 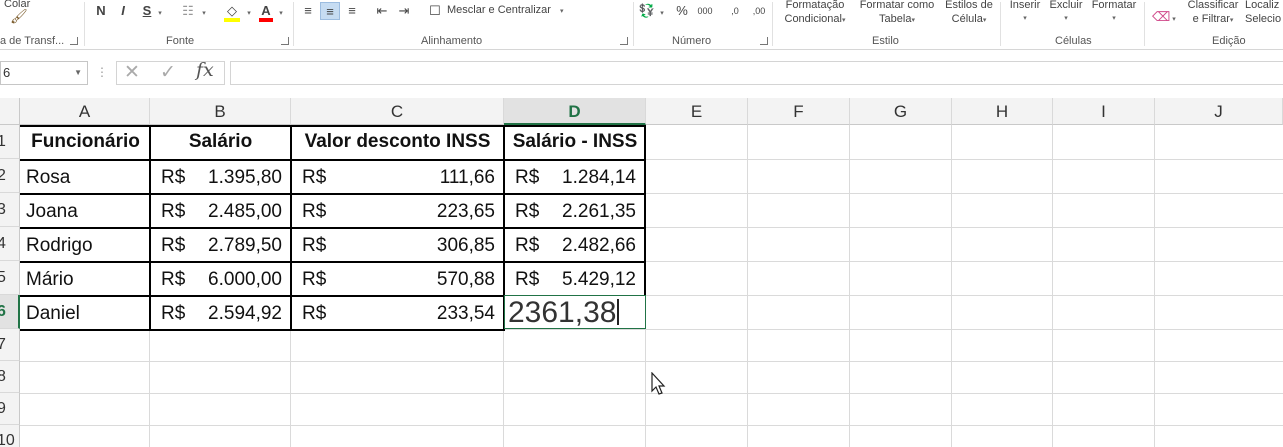 What do you see at coordinates (452, 41) in the screenshot?
I see `alignment-group-label: Alinhamento` at bounding box center [452, 41].